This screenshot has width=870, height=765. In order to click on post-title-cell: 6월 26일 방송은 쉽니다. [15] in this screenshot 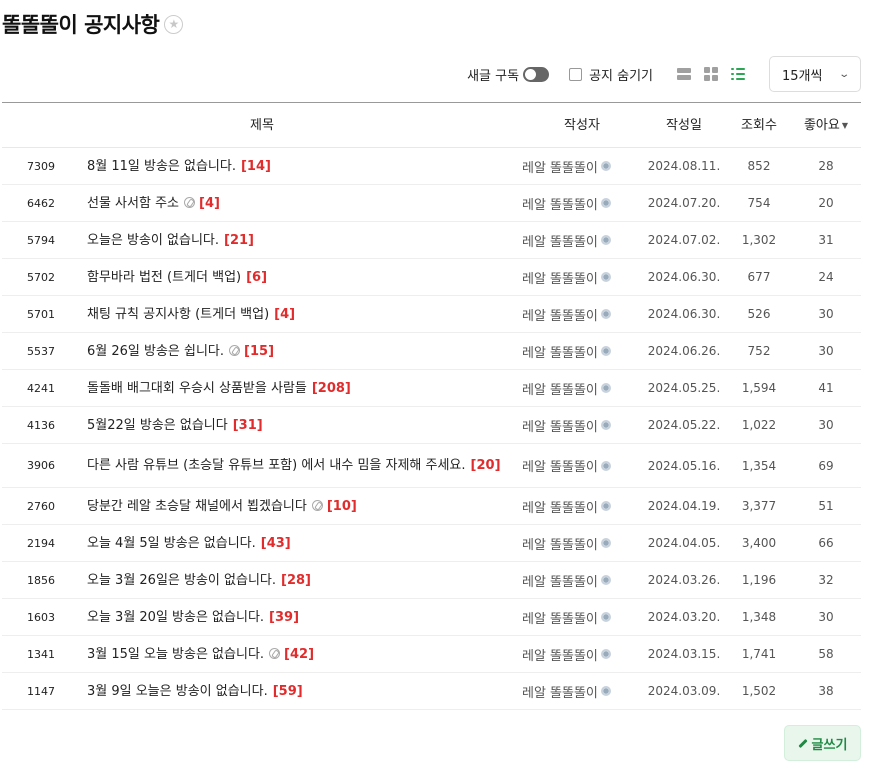, I will do `click(297, 351)`.